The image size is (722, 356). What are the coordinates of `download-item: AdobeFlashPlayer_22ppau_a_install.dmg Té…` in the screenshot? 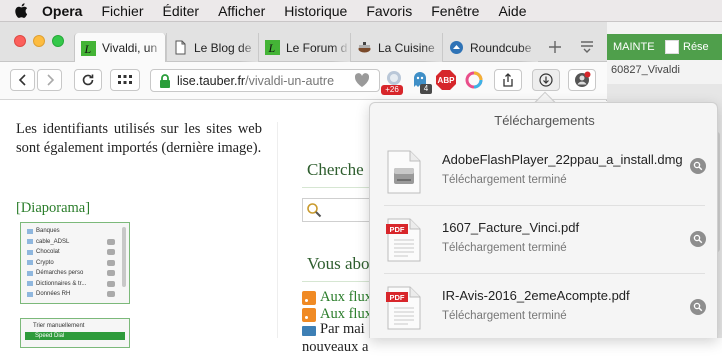 It's located at (544, 172).